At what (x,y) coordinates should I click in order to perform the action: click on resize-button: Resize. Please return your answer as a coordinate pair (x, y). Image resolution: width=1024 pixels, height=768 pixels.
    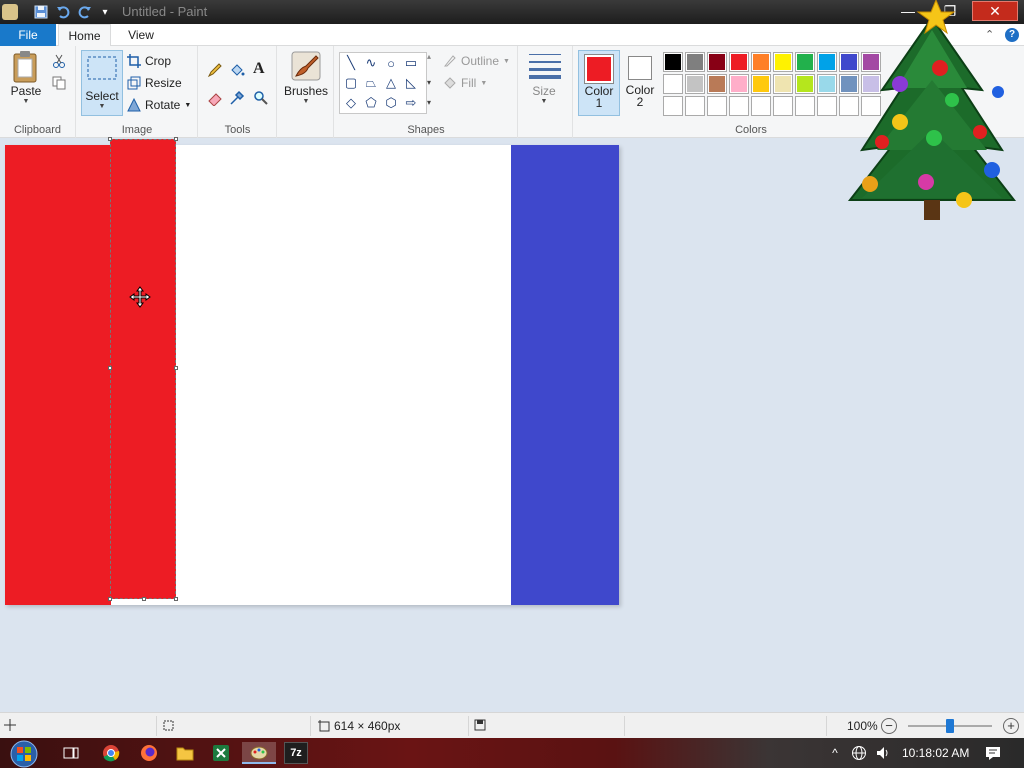
    Looking at the image, I should click on (154, 83).